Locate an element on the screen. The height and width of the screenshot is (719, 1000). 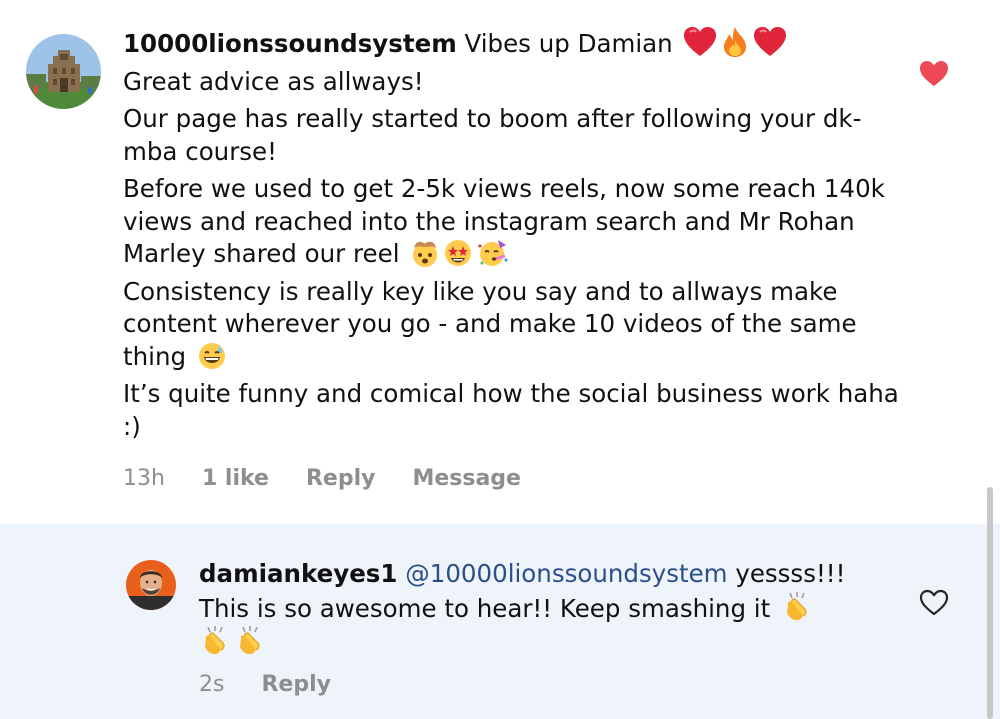
like-heart-outline-icon is located at coordinates (934, 603).